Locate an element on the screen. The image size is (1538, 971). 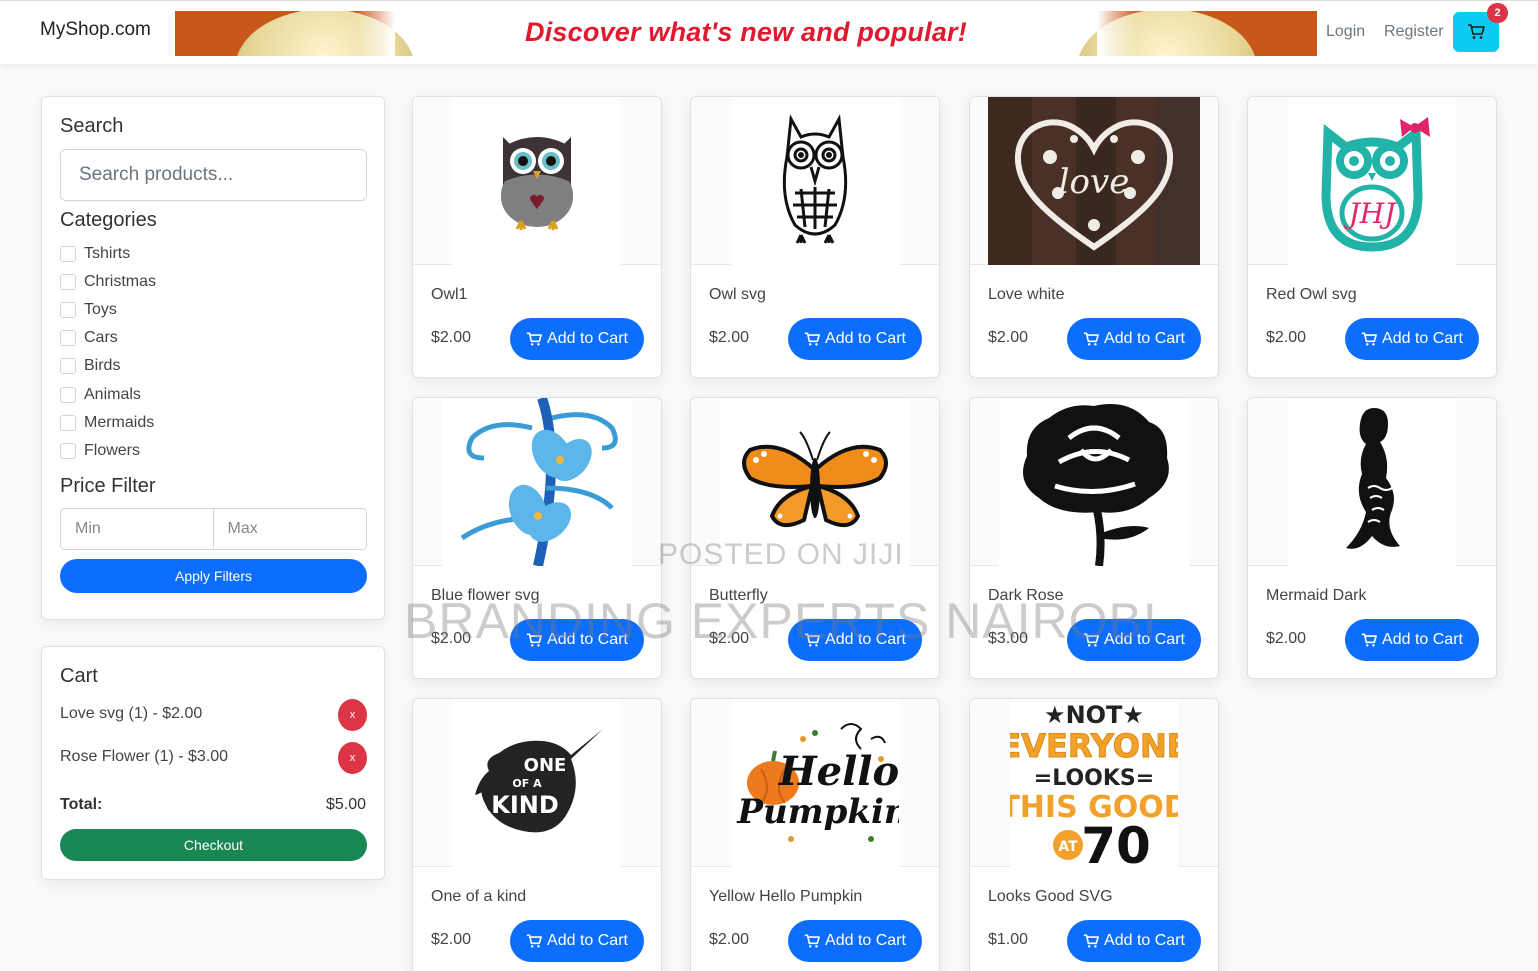
category-label: Animals is located at coordinates (112, 394).